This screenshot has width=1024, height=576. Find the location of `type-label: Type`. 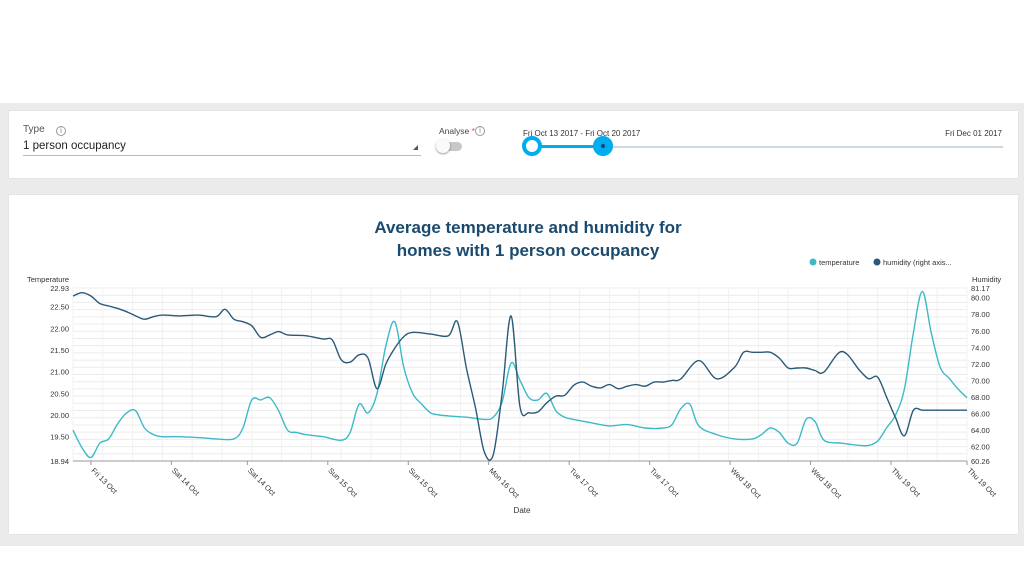

type-label: Type is located at coordinates (34, 129).